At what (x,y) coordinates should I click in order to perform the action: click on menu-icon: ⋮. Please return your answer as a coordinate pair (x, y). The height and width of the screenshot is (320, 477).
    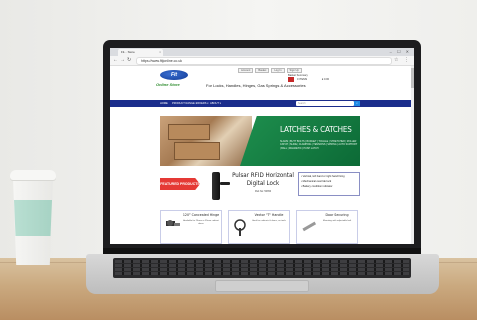
    Looking at the image, I should click on (406, 60).